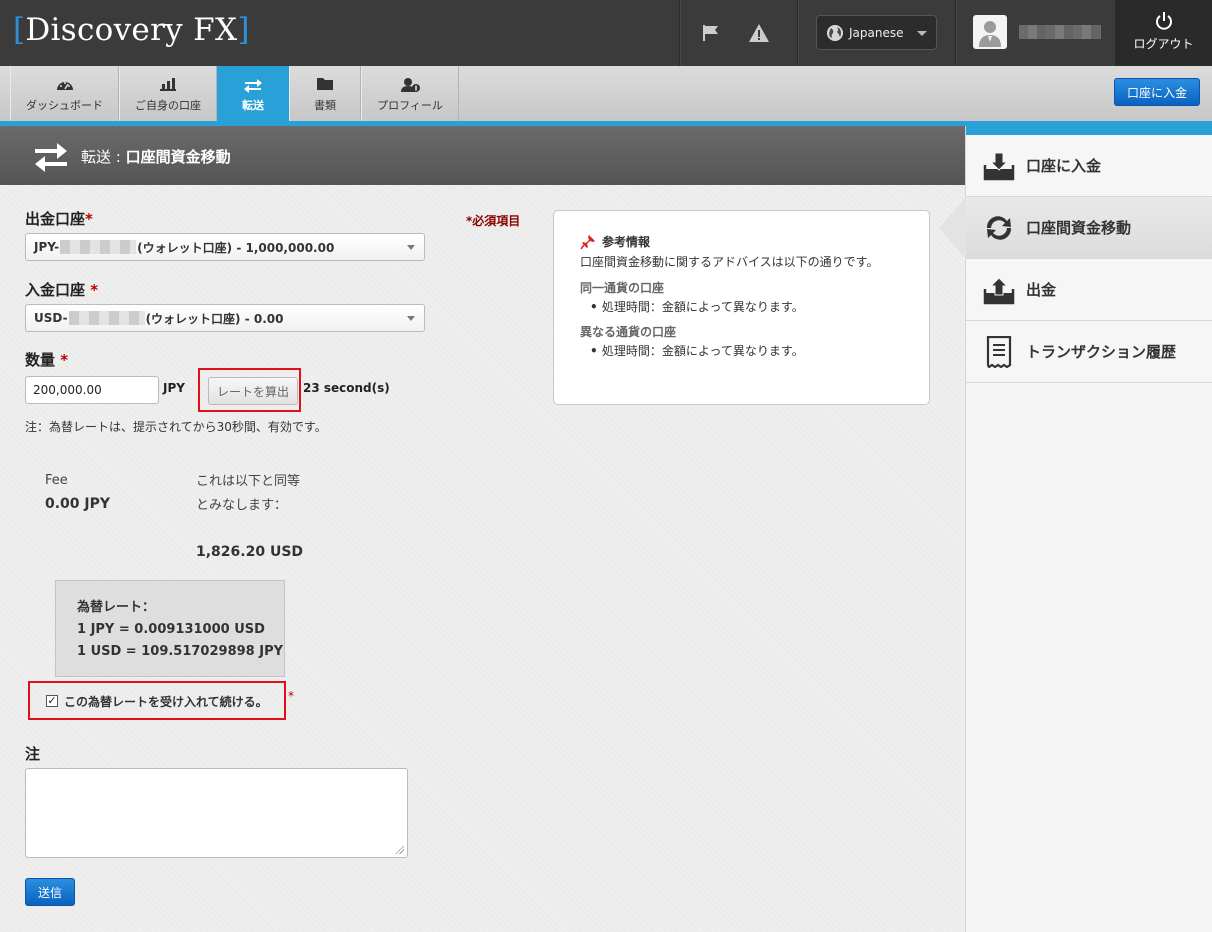 This screenshot has height=932, width=1212. I want to click on tab-label: ダッシュボード, so click(64, 105).